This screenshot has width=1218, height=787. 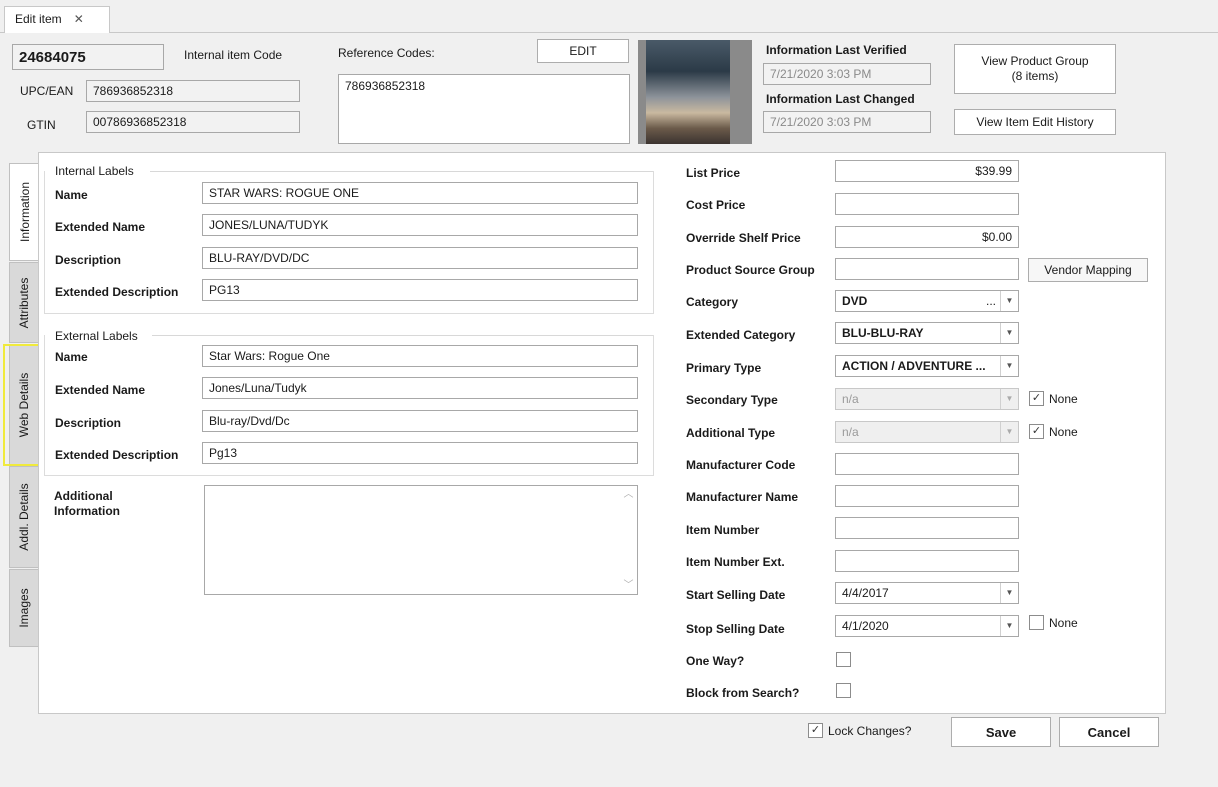 I want to click on upc-field: 786936852318, so click(x=193, y=91).